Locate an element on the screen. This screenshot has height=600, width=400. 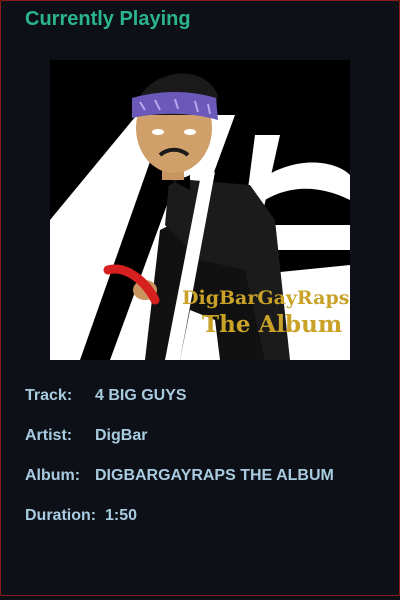
duration-row: Duration: 1:50 is located at coordinates (81, 516).